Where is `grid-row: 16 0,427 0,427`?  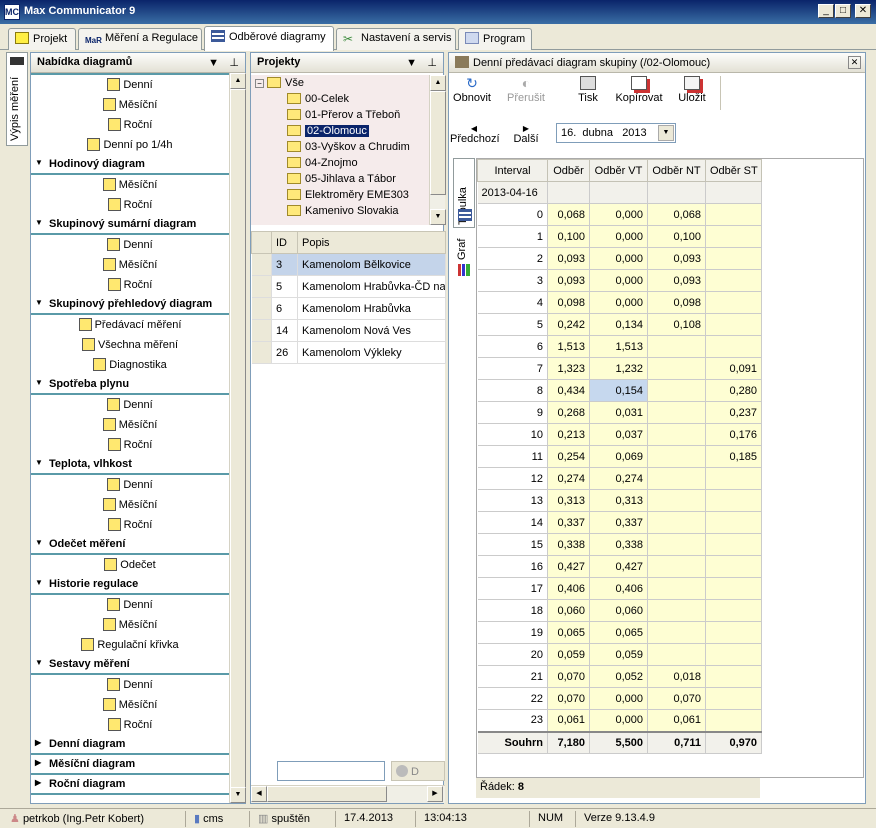 grid-row: 16 0,427 0,427 is located at coordinates (619, 566).